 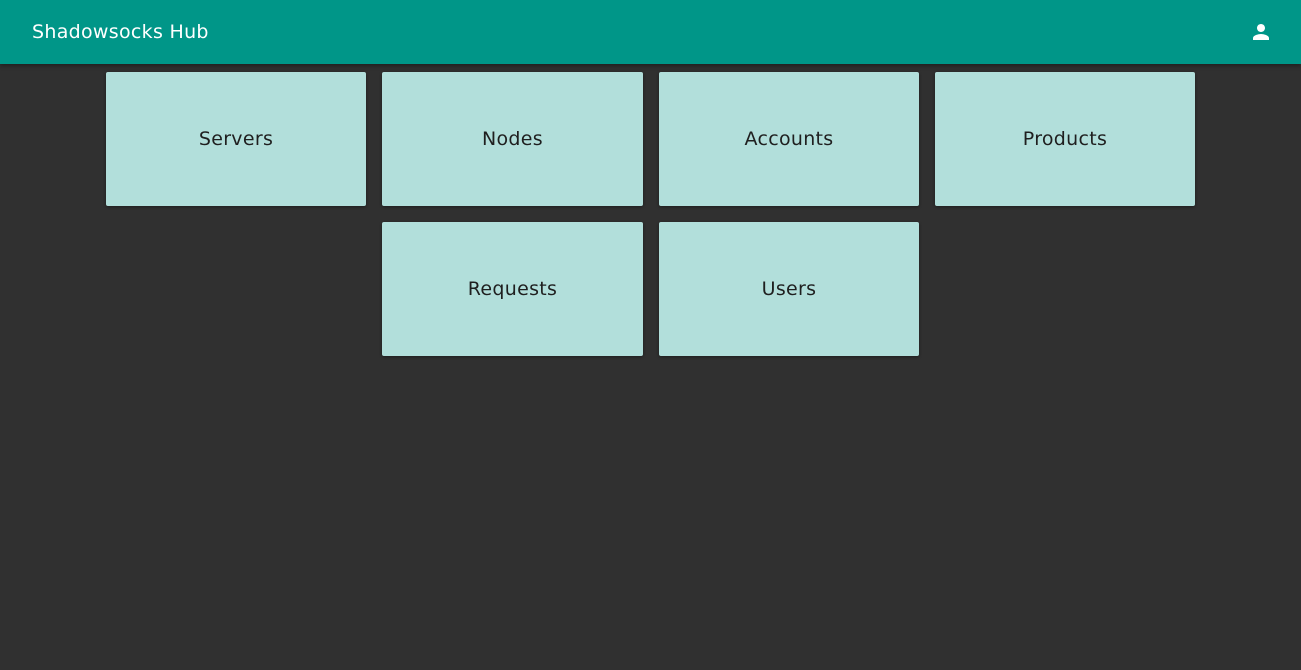 I want to click on tile-label: Nodes, so click(x=512, y=139).